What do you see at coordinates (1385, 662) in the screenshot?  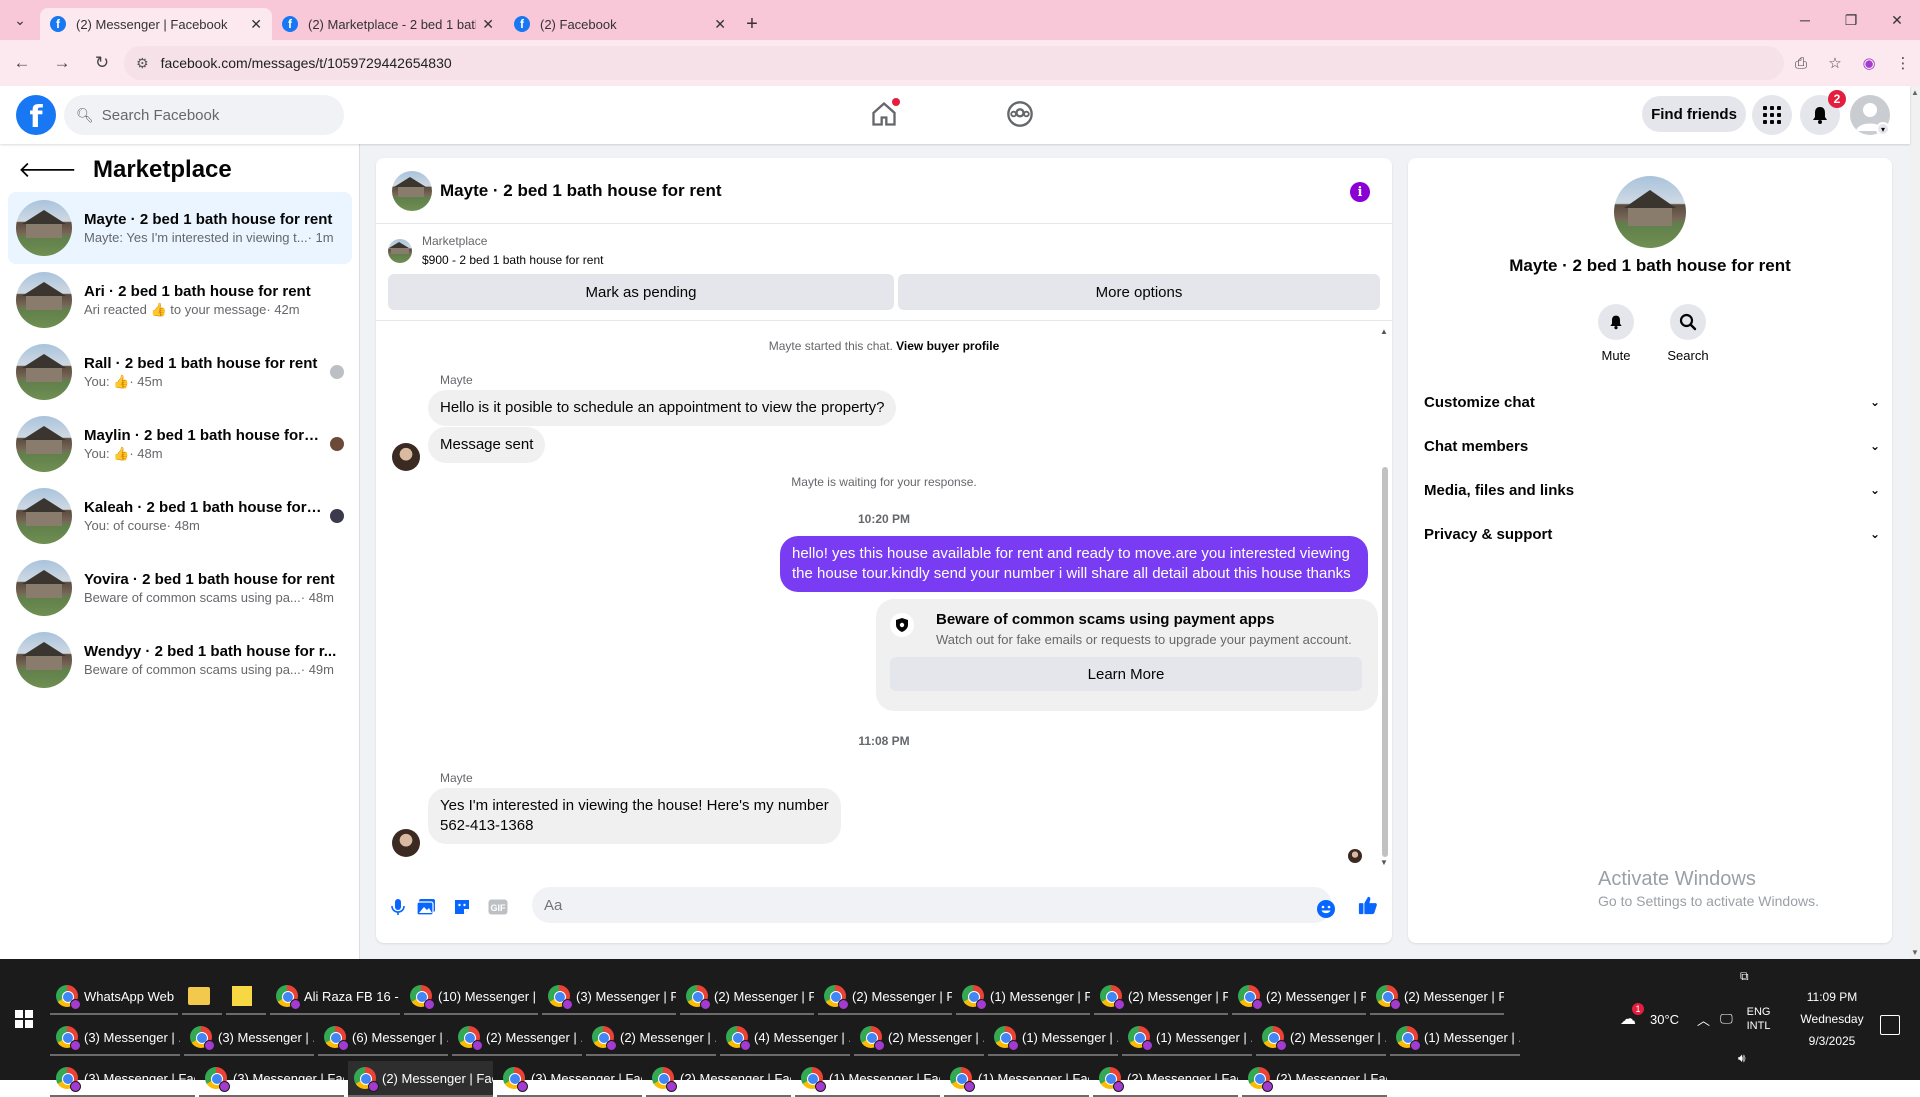 I see `scrollbar-thumb` at bounding box center [1385, 662].